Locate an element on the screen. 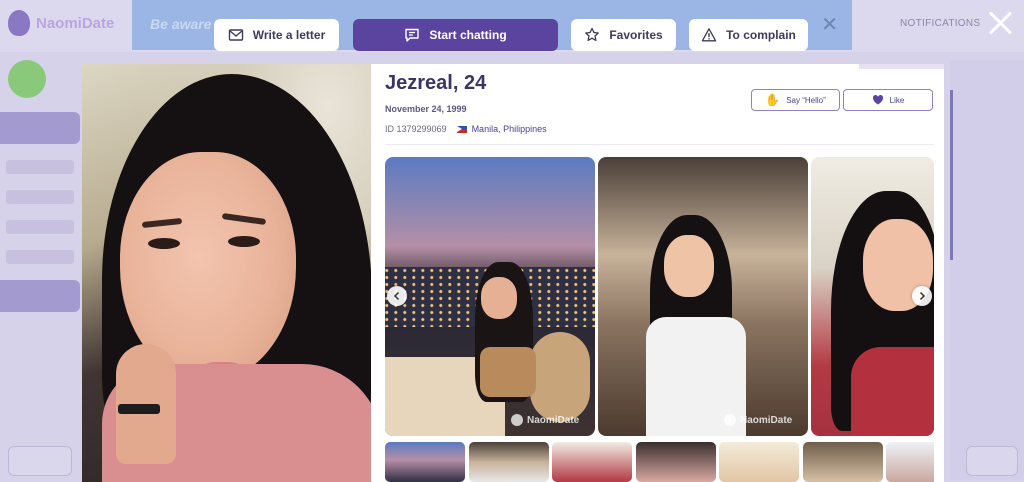 This screenshot has height=482, width=1024. profile-location-text: Manila, Philippines is located at coordinates (509, 129).